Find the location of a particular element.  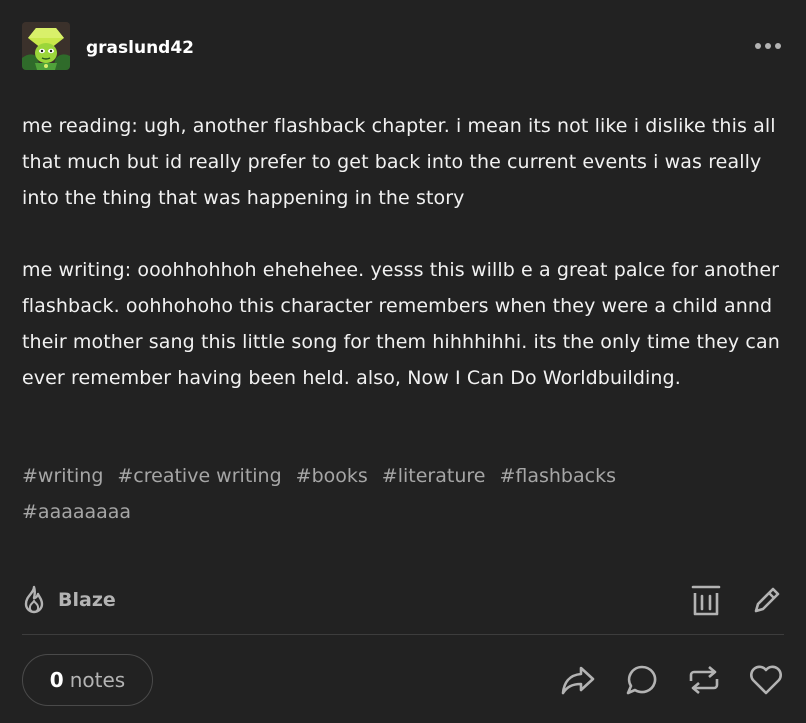

tag-flashbacks: #flashbacks is located at coordinates (557, 476).